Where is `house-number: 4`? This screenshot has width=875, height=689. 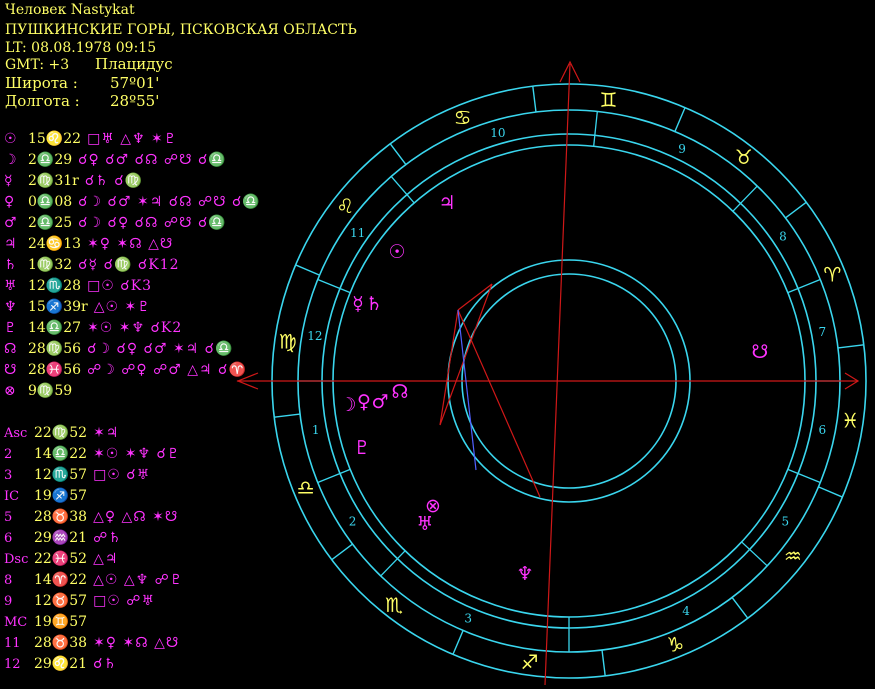
house-number: 4 is located at coordinates (686, 611).